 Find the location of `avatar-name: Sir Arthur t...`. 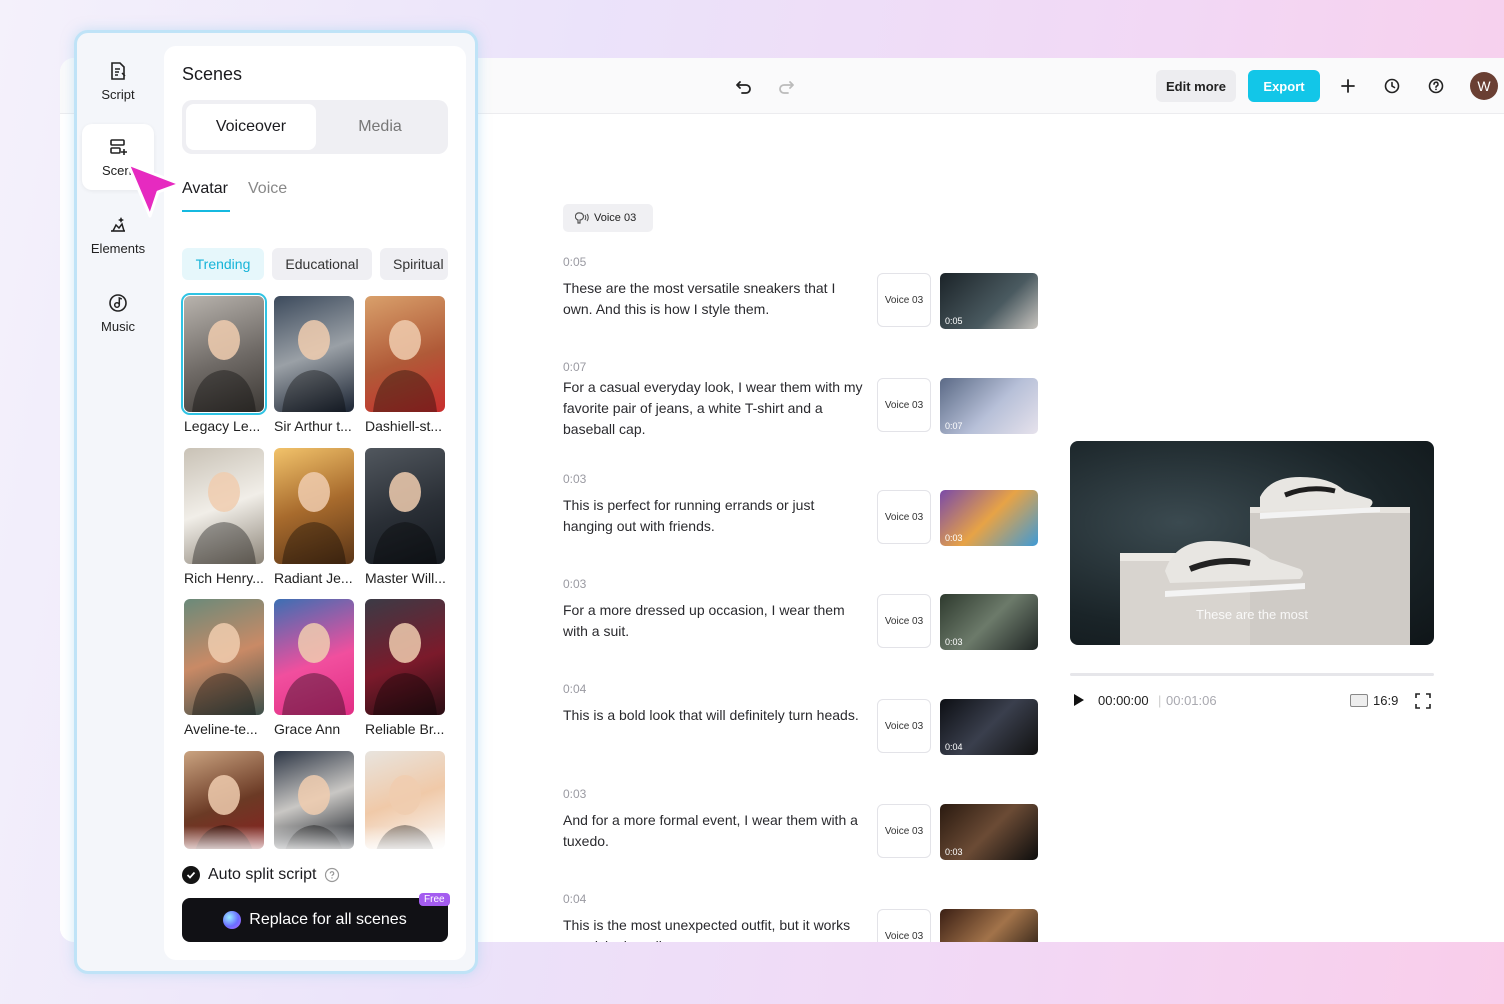

avatar-name: Sir Arthur t... is located at coordinates (313, 426).